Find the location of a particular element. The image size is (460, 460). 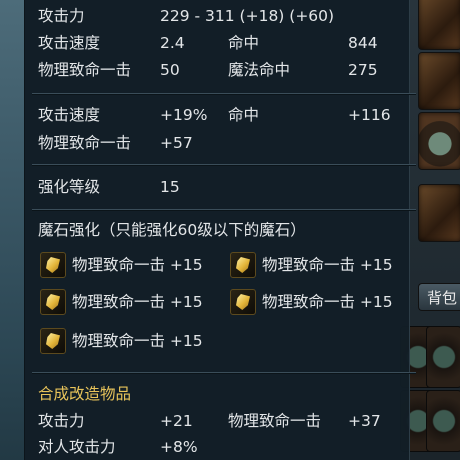

fusion-stat-label: 物理致命一击 is located at coordinates (275, 421).